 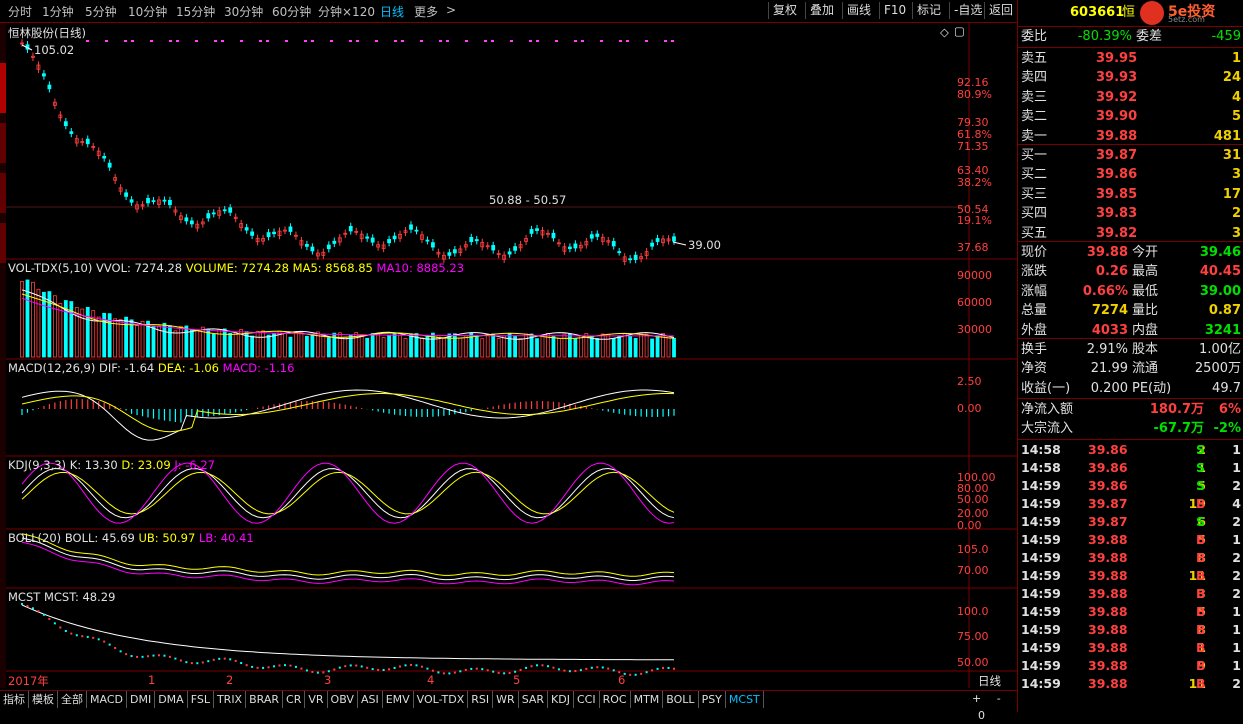 What do you see at coordinates (481, 699) in the screenshot?
I see `indicator-tab: RSI` at bounding box center [481, 699].